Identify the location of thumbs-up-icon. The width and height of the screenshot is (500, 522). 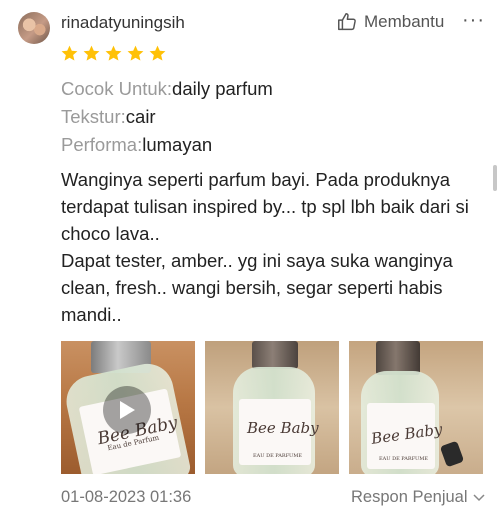
(347, 22).